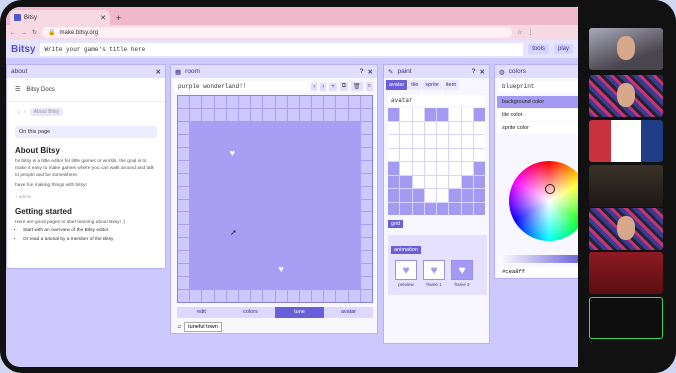 The image size is (676, 373). Describe the element at coordinates (333, 86) in the screenshot. I see `add-room-icon: +` at that location.